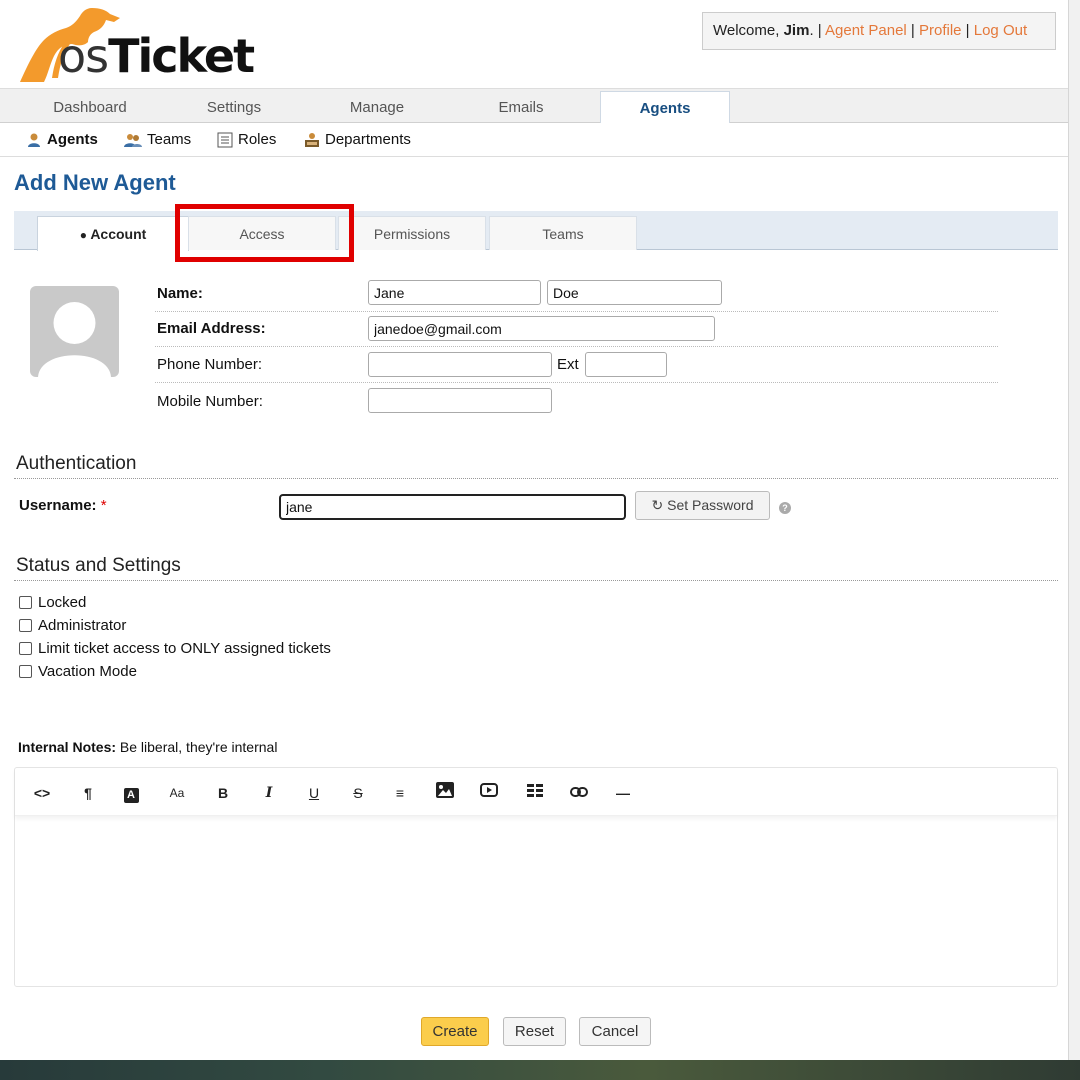 The width and height of the screenshot is (1080, 1080). Describe the element at coordinates (541, 328) in the screenshot. I see `email-input` at that location.